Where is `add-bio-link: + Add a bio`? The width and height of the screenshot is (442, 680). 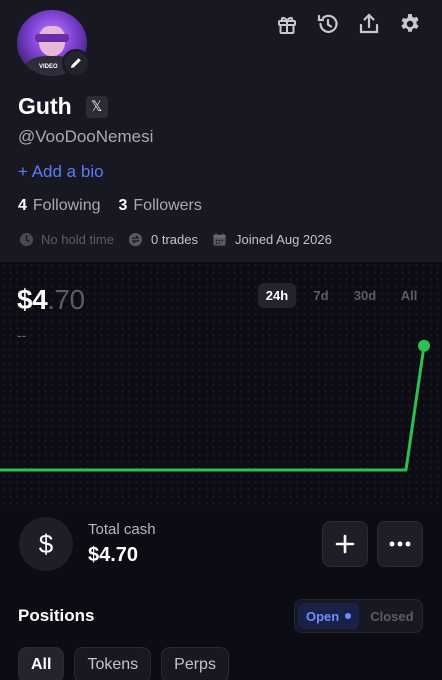
add-bio-link: + Add a bio is located at coordinates (61, 172).